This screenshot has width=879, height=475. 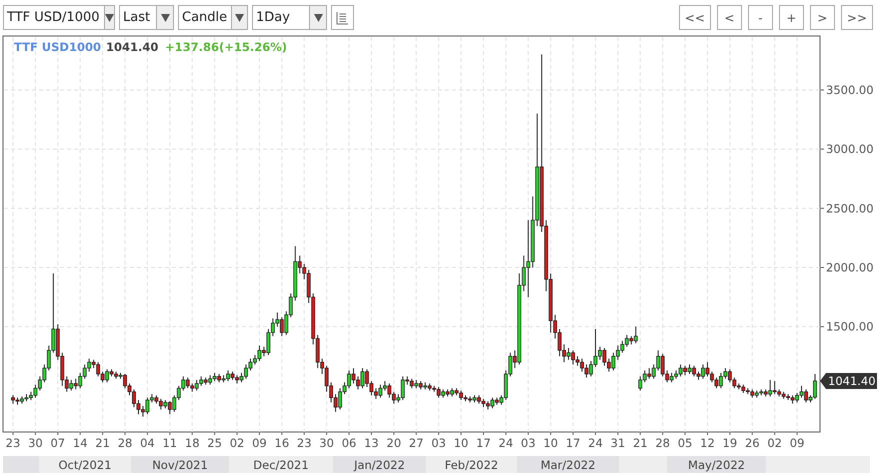 What do you see at coordinates (707, 443) in the screenshot?
I see `axis-label: 12` at bounding box center [707, 443].